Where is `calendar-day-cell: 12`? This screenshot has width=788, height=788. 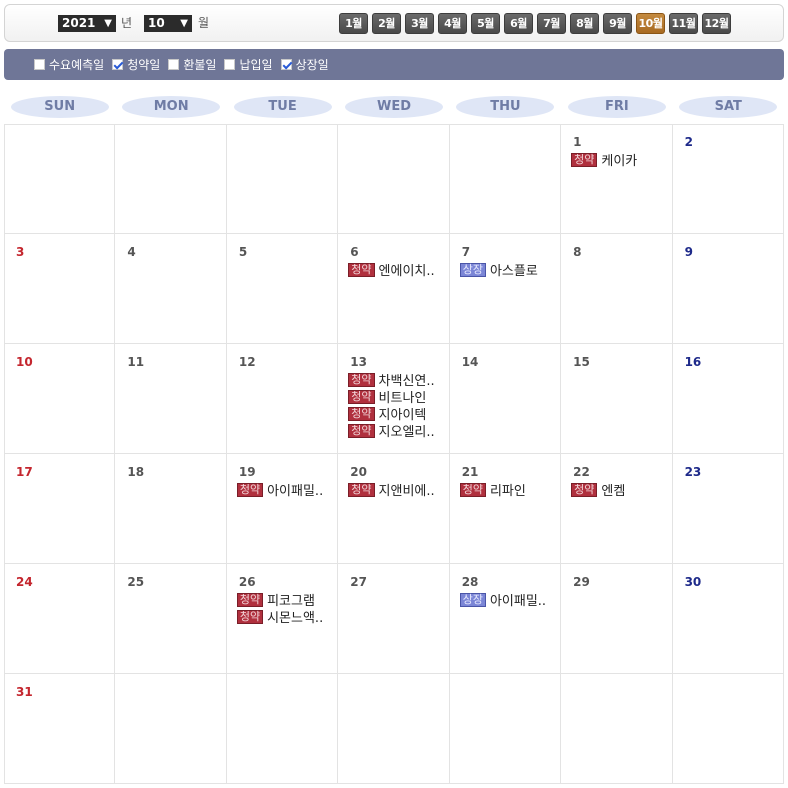 calendar-day-cell: 12 is located at coordinates (282, 399).